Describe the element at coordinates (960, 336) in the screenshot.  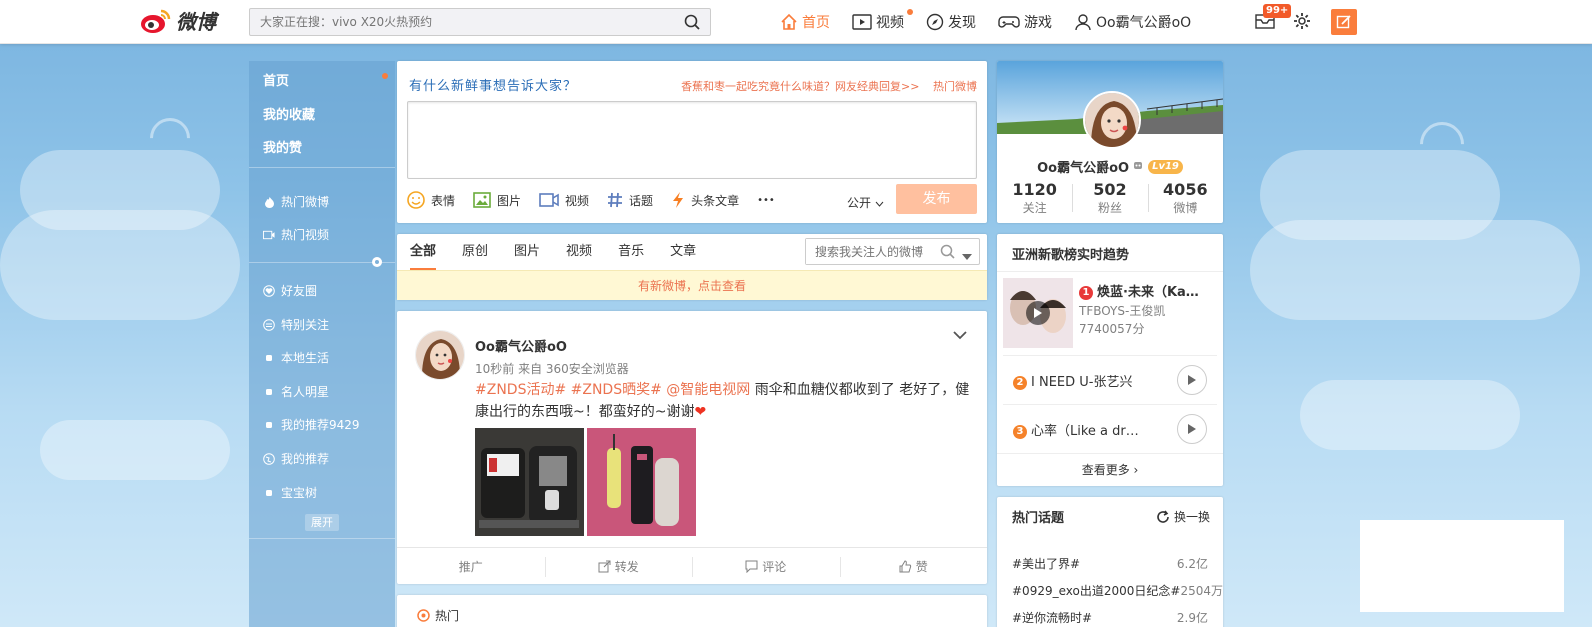
I see `post-menu-chevron-icon` at that location.